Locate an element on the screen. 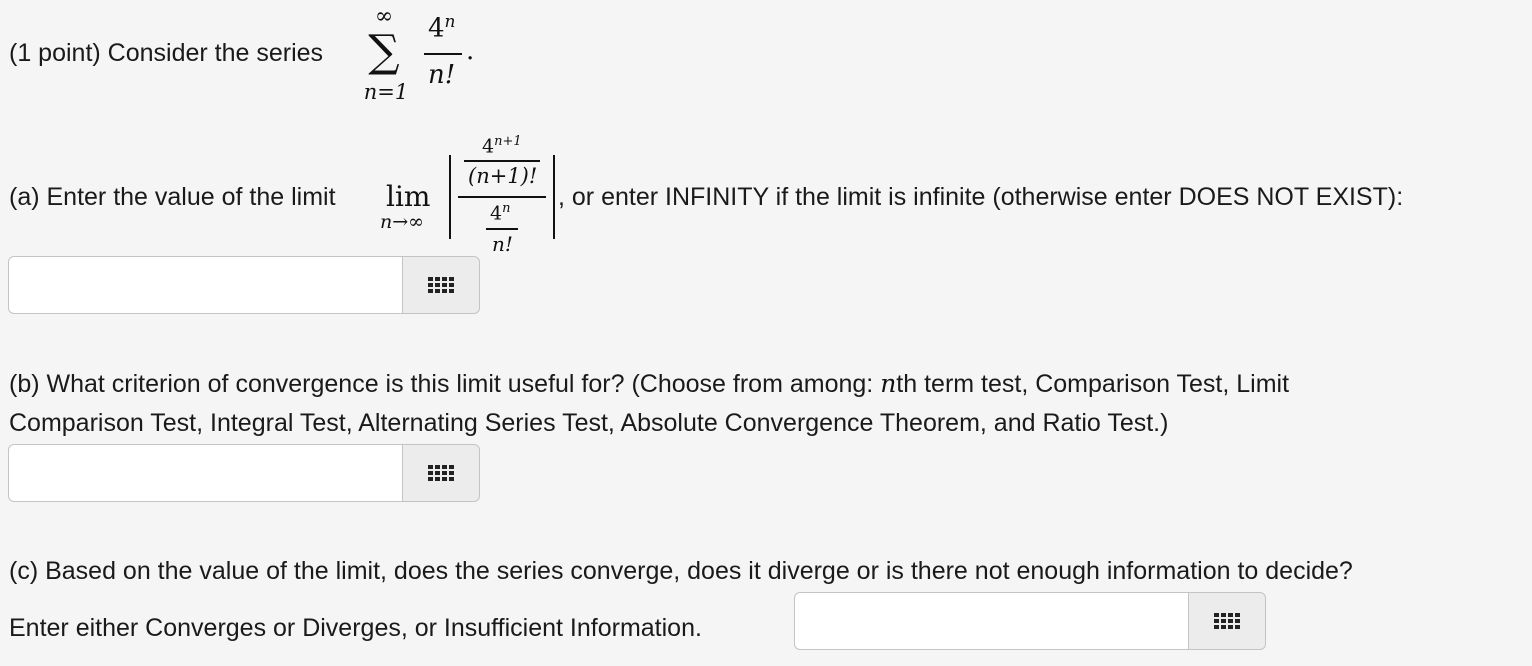 Image resolution: width=1532 pixels, height=666 pixels. part-c-keypad-button is located at coordinates (1227, 621).